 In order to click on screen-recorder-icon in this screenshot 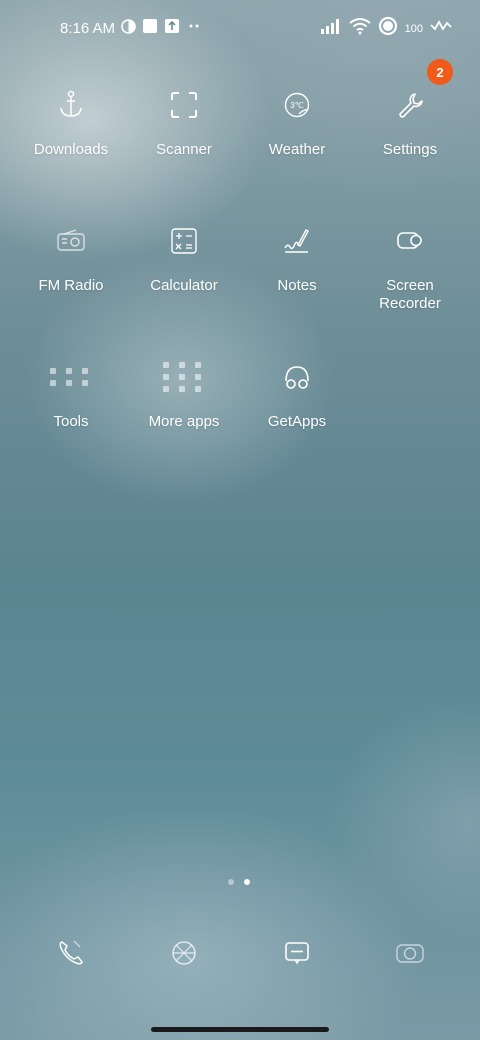, I will do `click(410, 241)`.